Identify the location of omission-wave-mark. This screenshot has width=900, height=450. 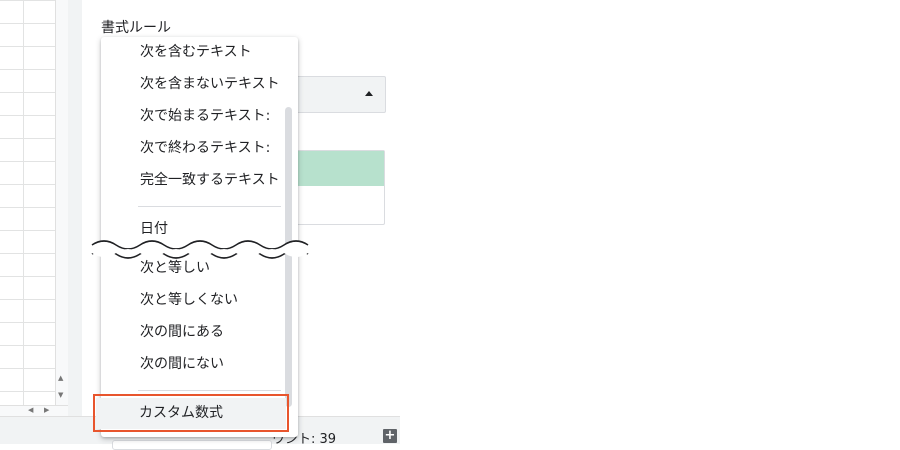
(200, 249).